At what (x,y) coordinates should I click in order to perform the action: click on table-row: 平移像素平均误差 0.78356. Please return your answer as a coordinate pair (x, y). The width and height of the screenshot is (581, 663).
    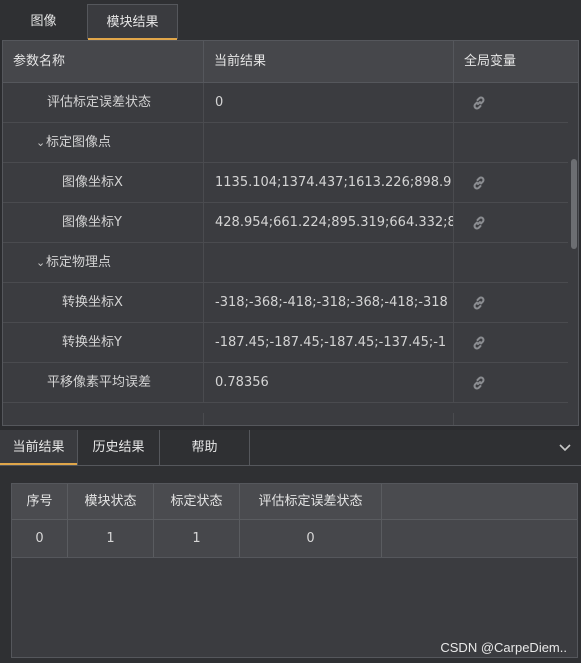
    Looking at the image, I should click on (285, 383).